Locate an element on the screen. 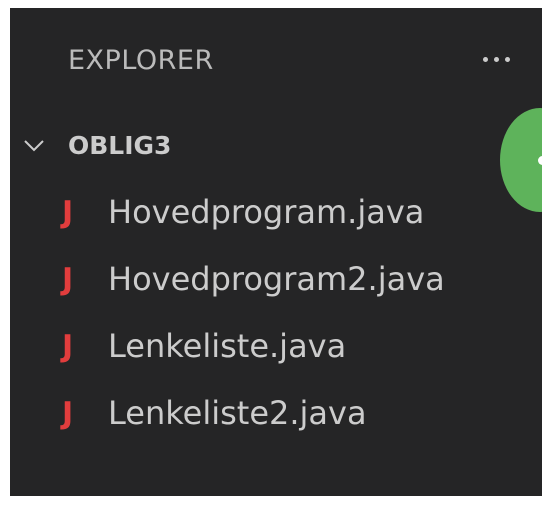 This screenshot has width=542, height=506. file-item-hovedprogram: J Hovedprogram.java is located at coordinates (276, 219).